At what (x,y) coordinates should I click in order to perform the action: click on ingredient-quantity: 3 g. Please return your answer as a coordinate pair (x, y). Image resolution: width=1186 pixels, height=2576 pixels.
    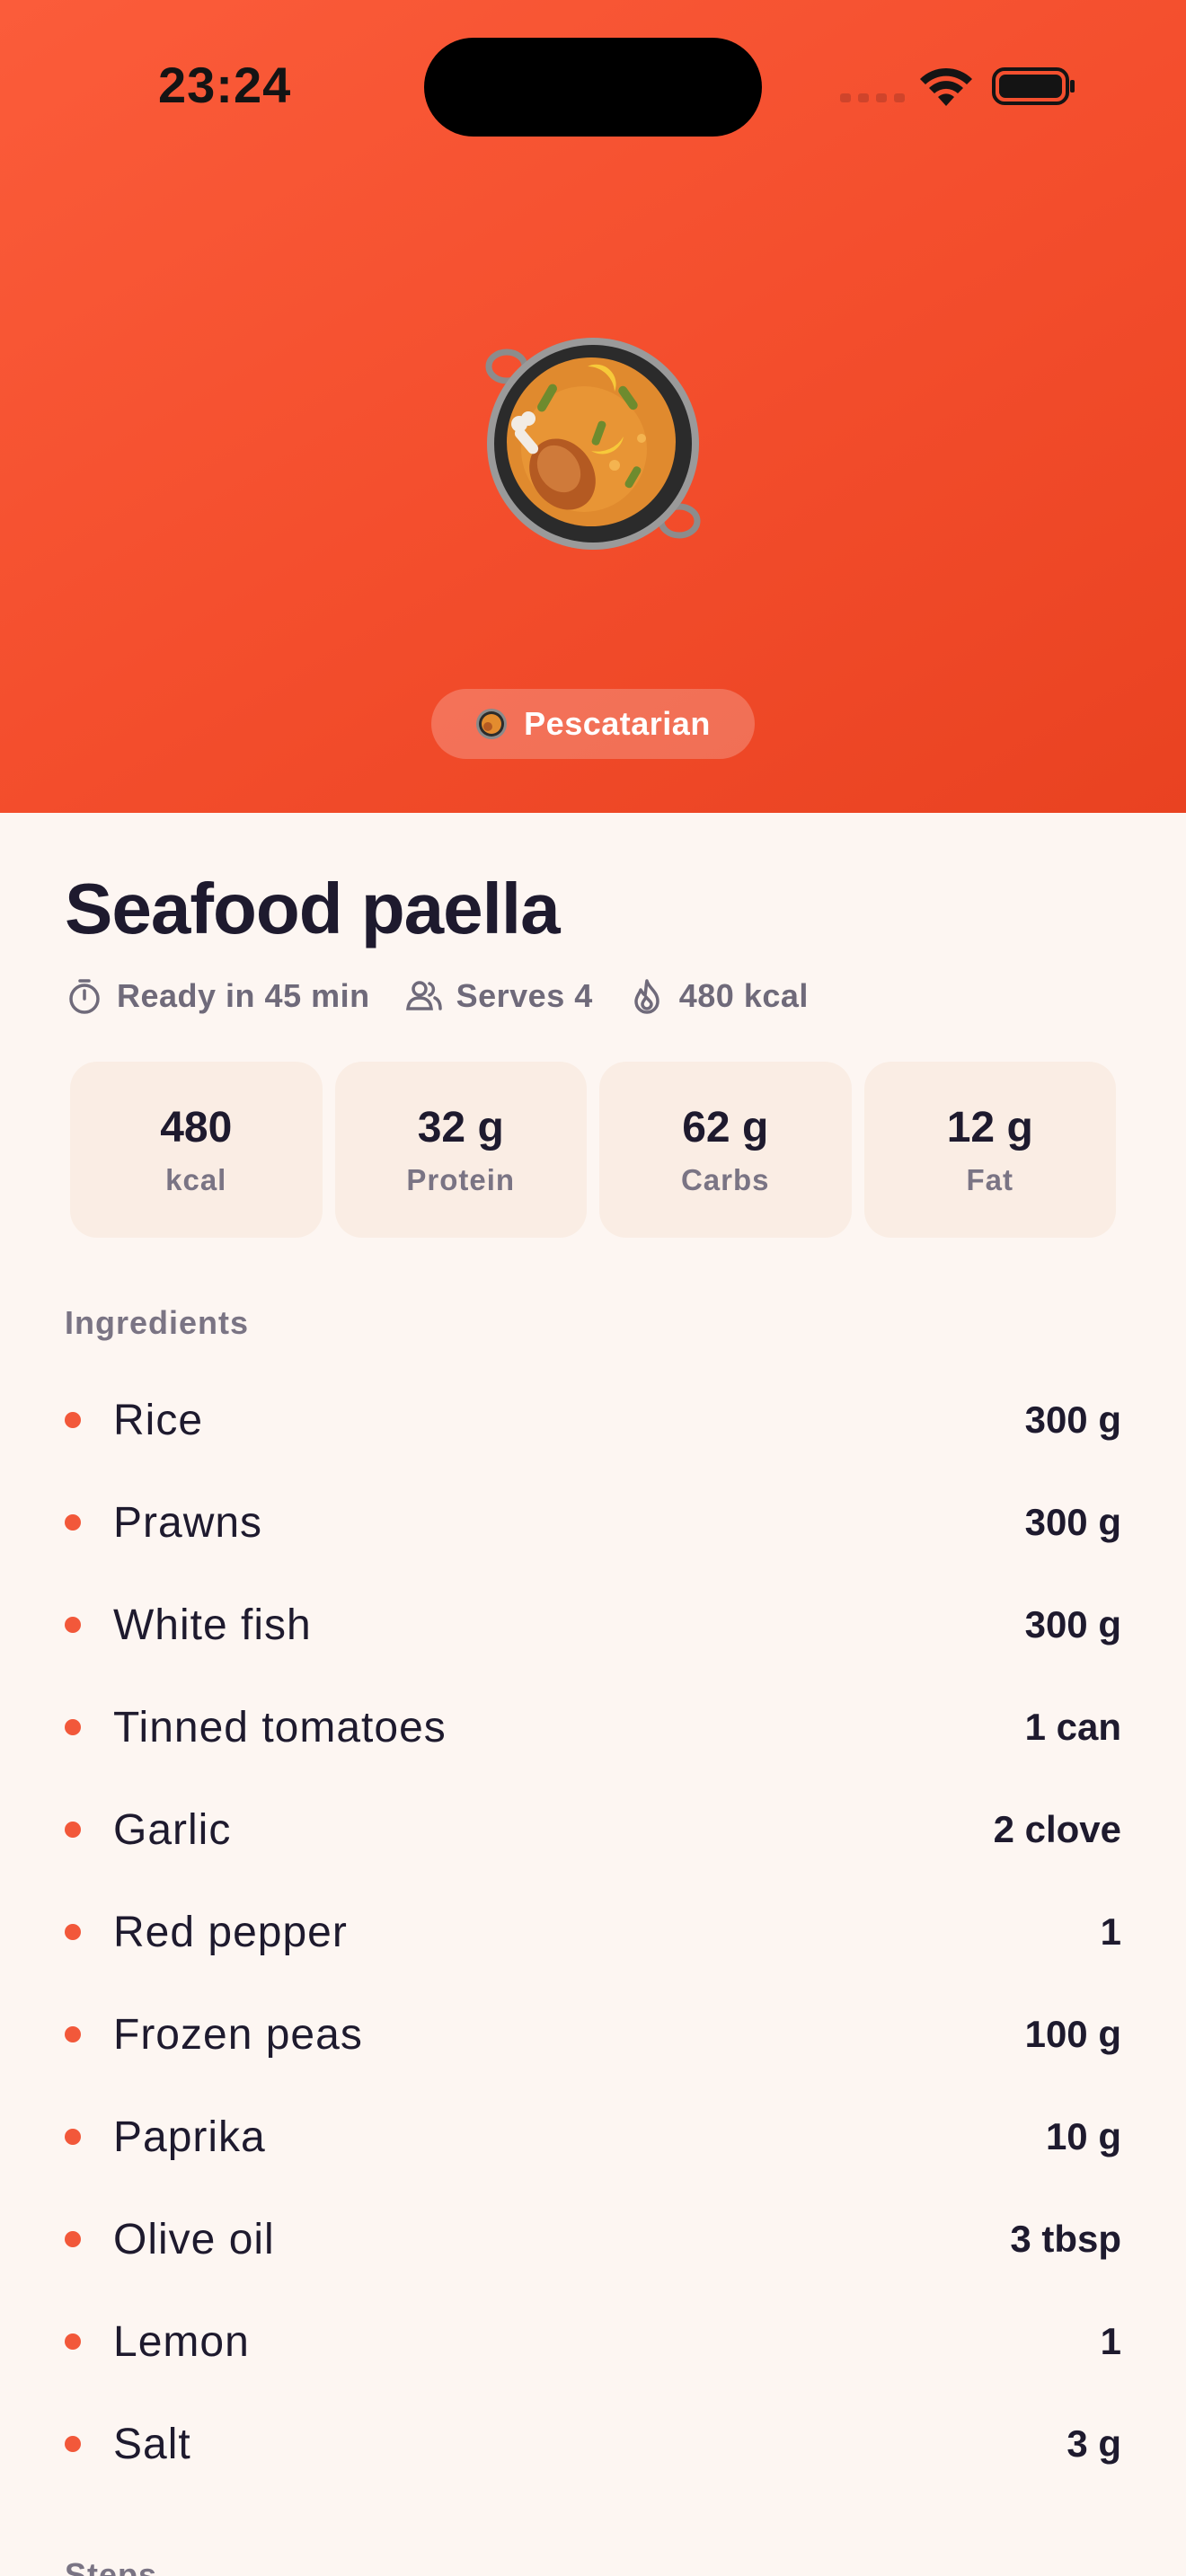
    Looking at the image, I should click on (1094, 2443).